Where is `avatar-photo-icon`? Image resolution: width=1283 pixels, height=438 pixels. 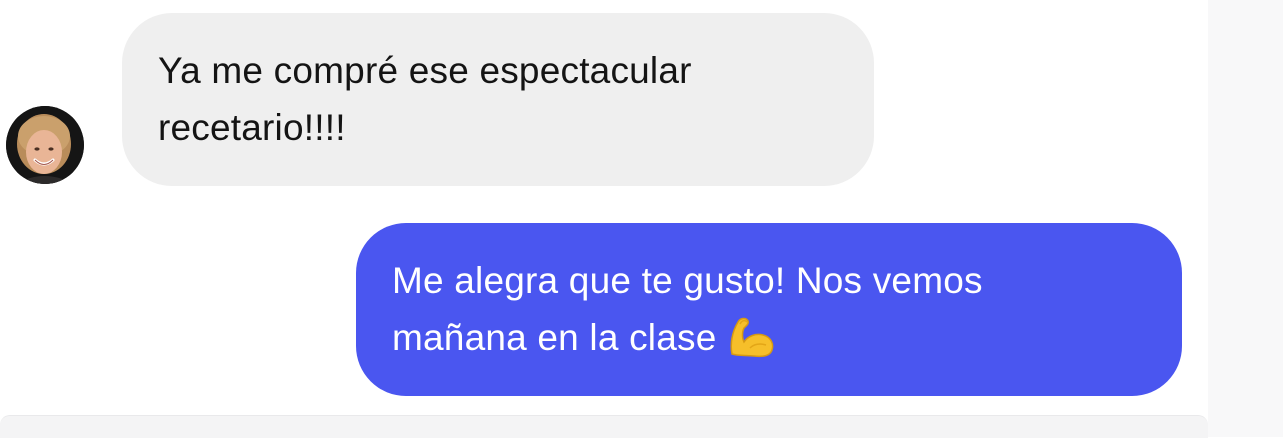 avatar-photo-icon is located at coordinates (45, 145).